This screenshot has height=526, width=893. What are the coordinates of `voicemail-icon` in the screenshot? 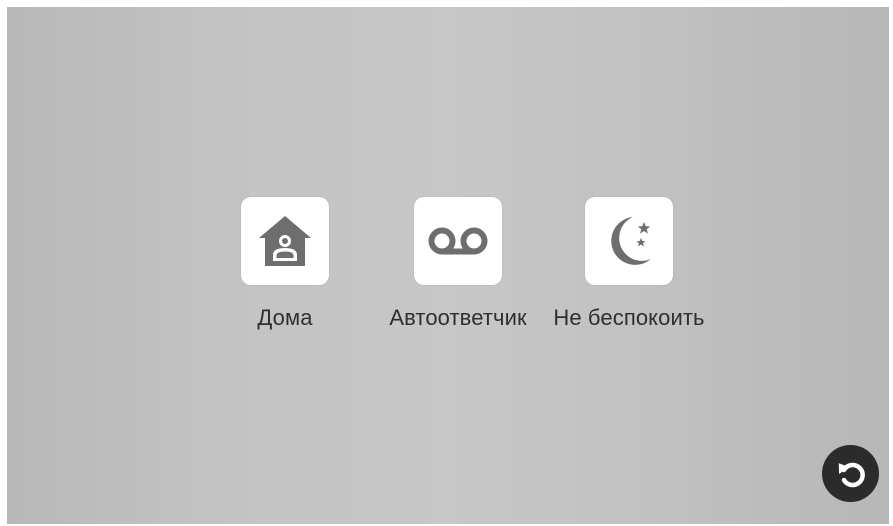 It's located at (458, 241).